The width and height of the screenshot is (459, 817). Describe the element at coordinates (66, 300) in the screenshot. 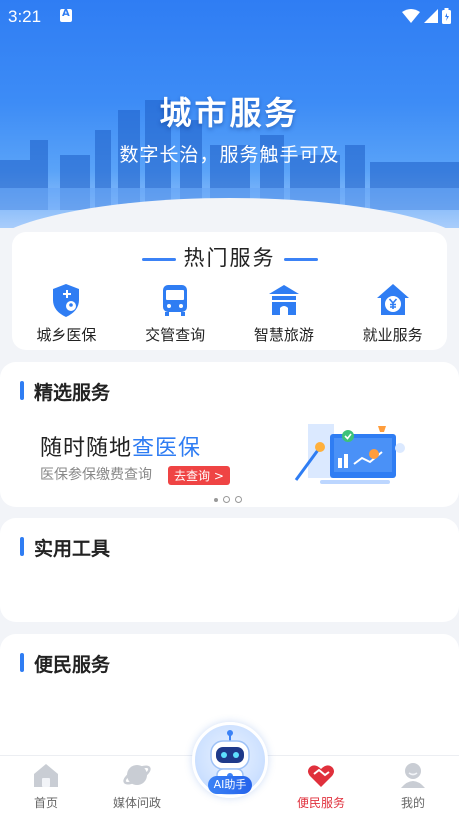

I see `medical-shield-icon` at that location.